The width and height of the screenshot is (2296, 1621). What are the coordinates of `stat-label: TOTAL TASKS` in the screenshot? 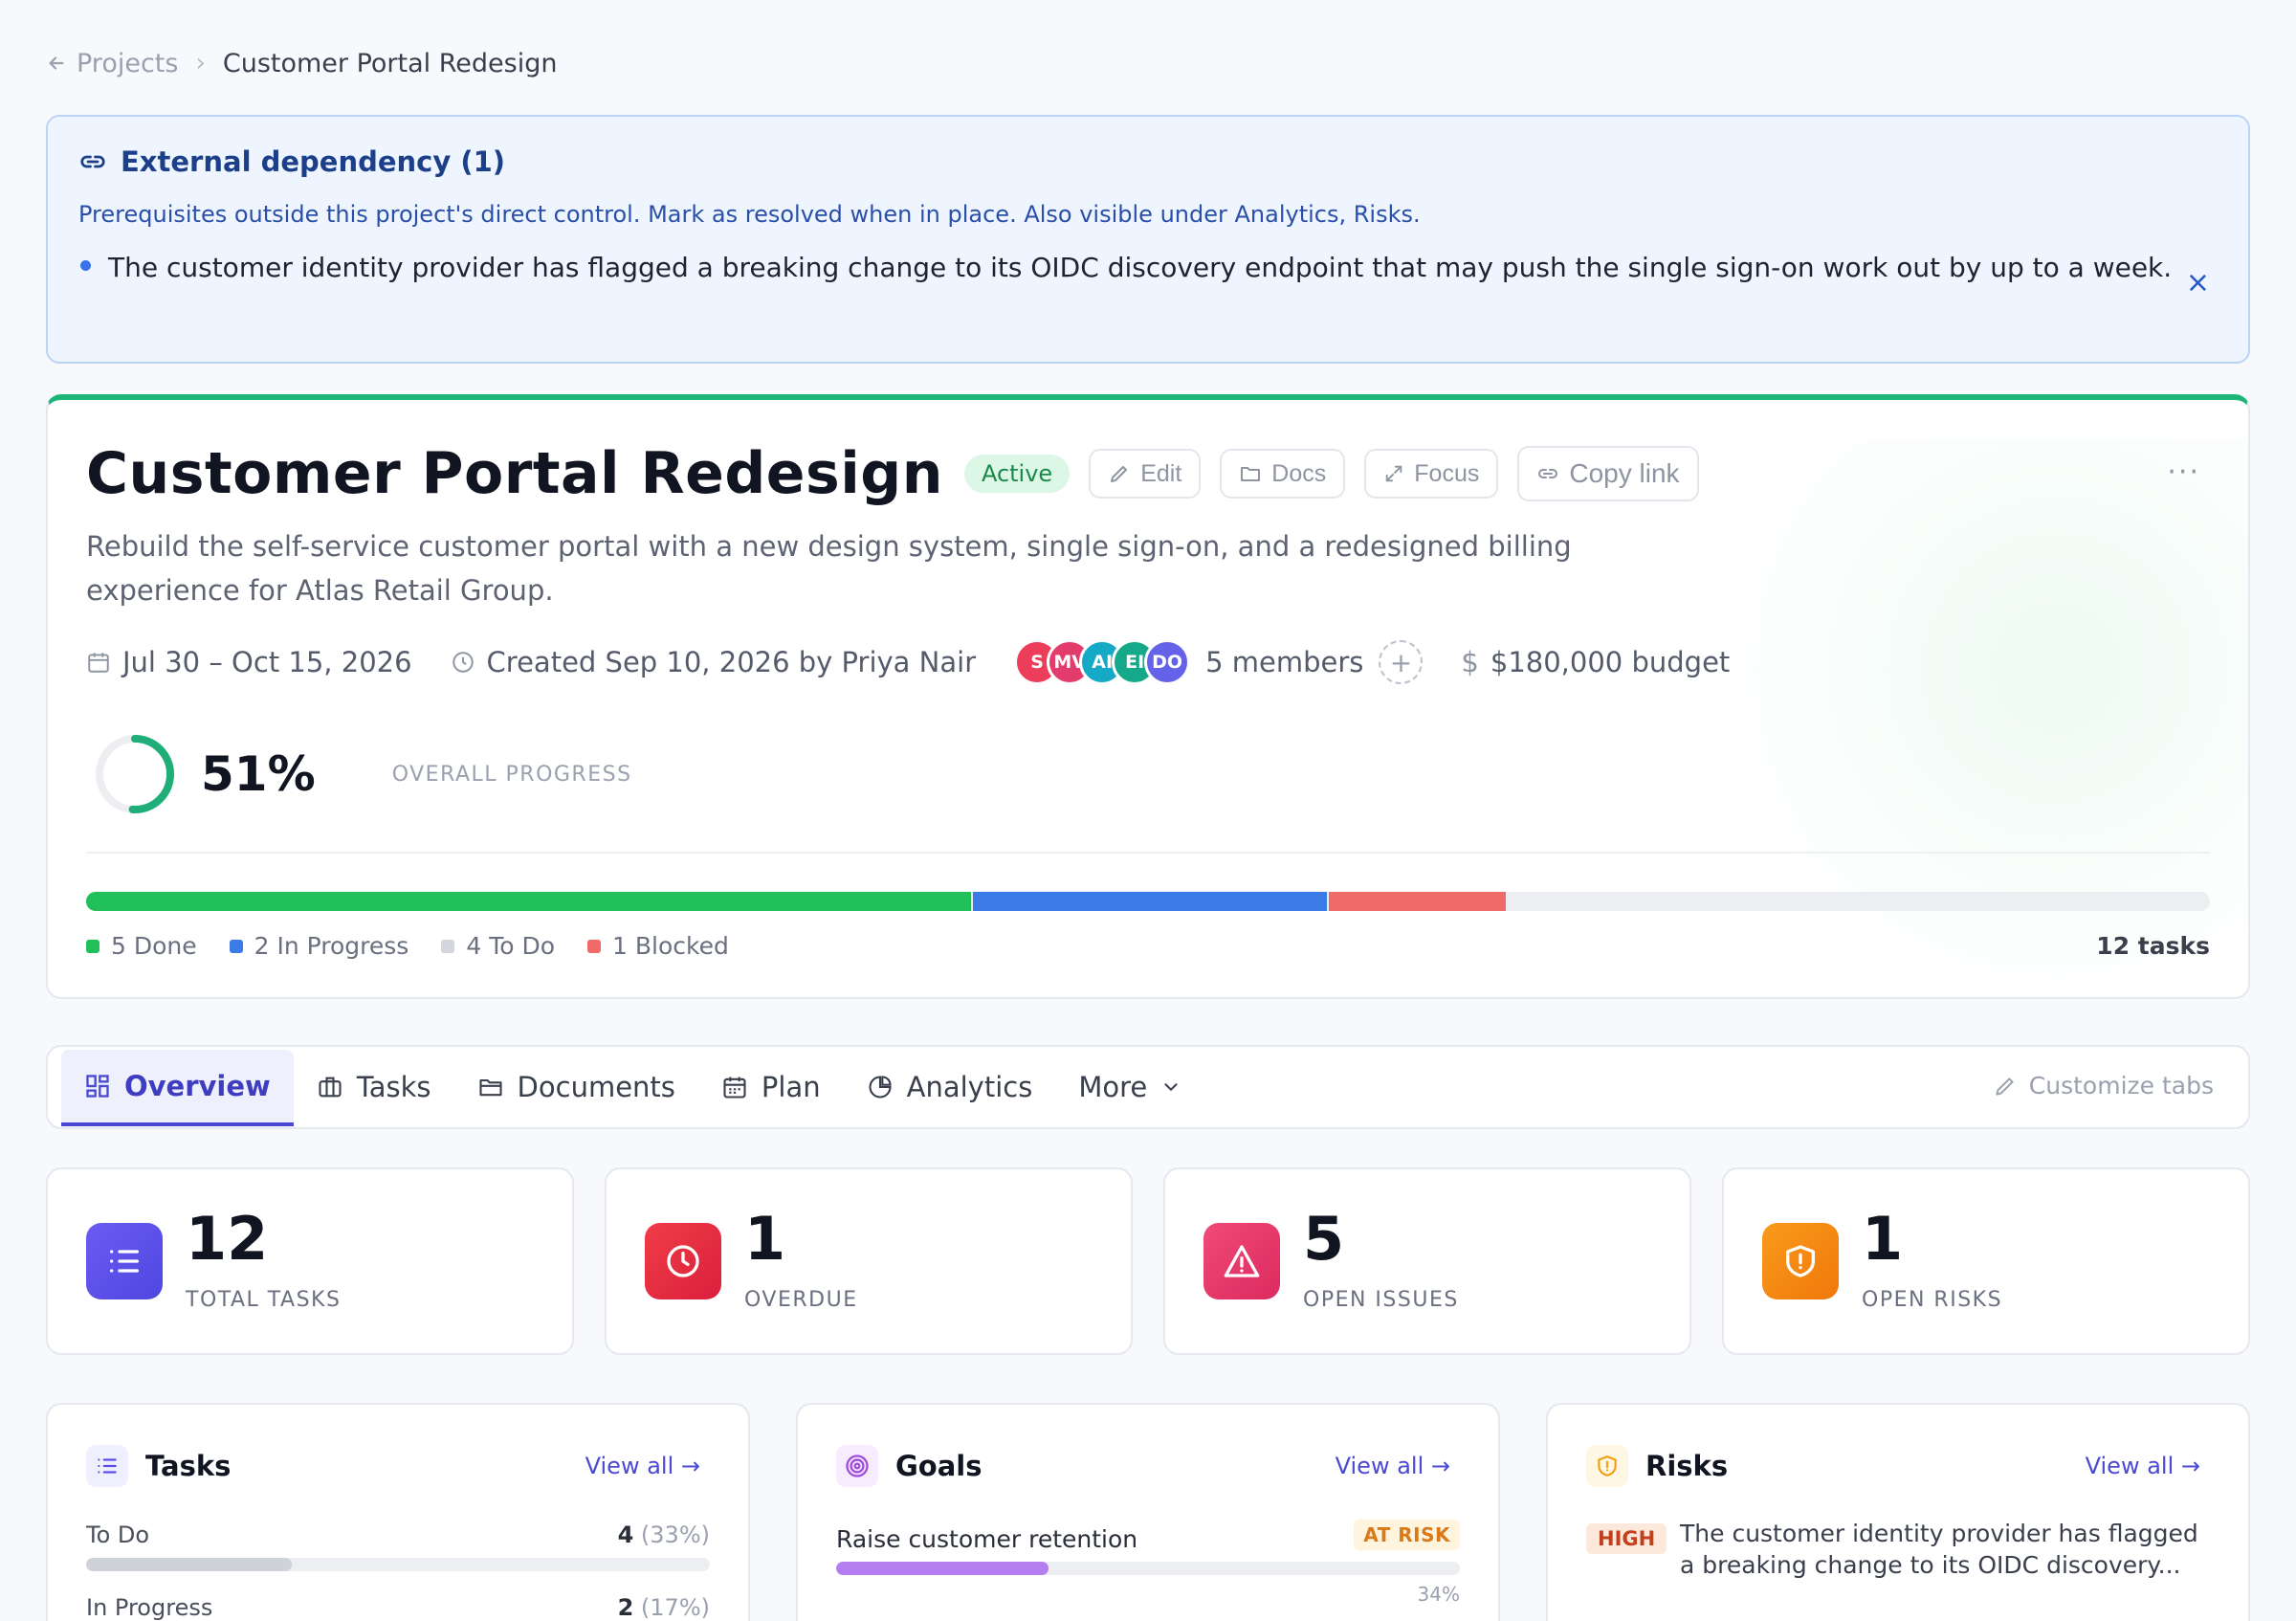 It's located at (264, 1300).